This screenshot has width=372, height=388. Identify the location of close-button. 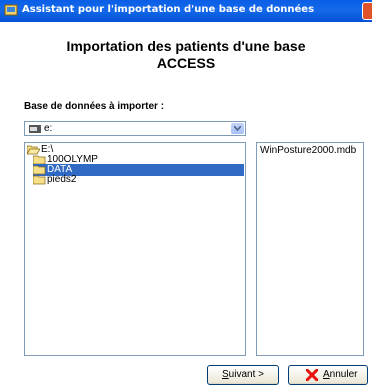
(367, 11).